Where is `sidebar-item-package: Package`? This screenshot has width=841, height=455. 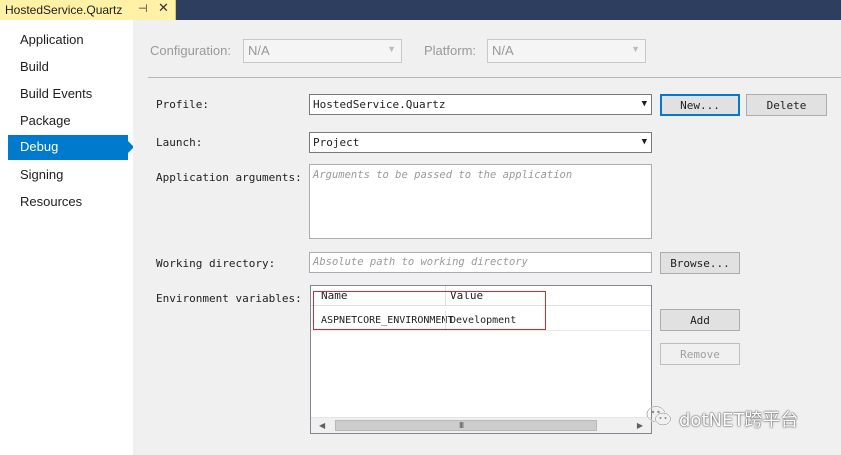
sidebar-item-package: Package is located at coordinates (68, 121).